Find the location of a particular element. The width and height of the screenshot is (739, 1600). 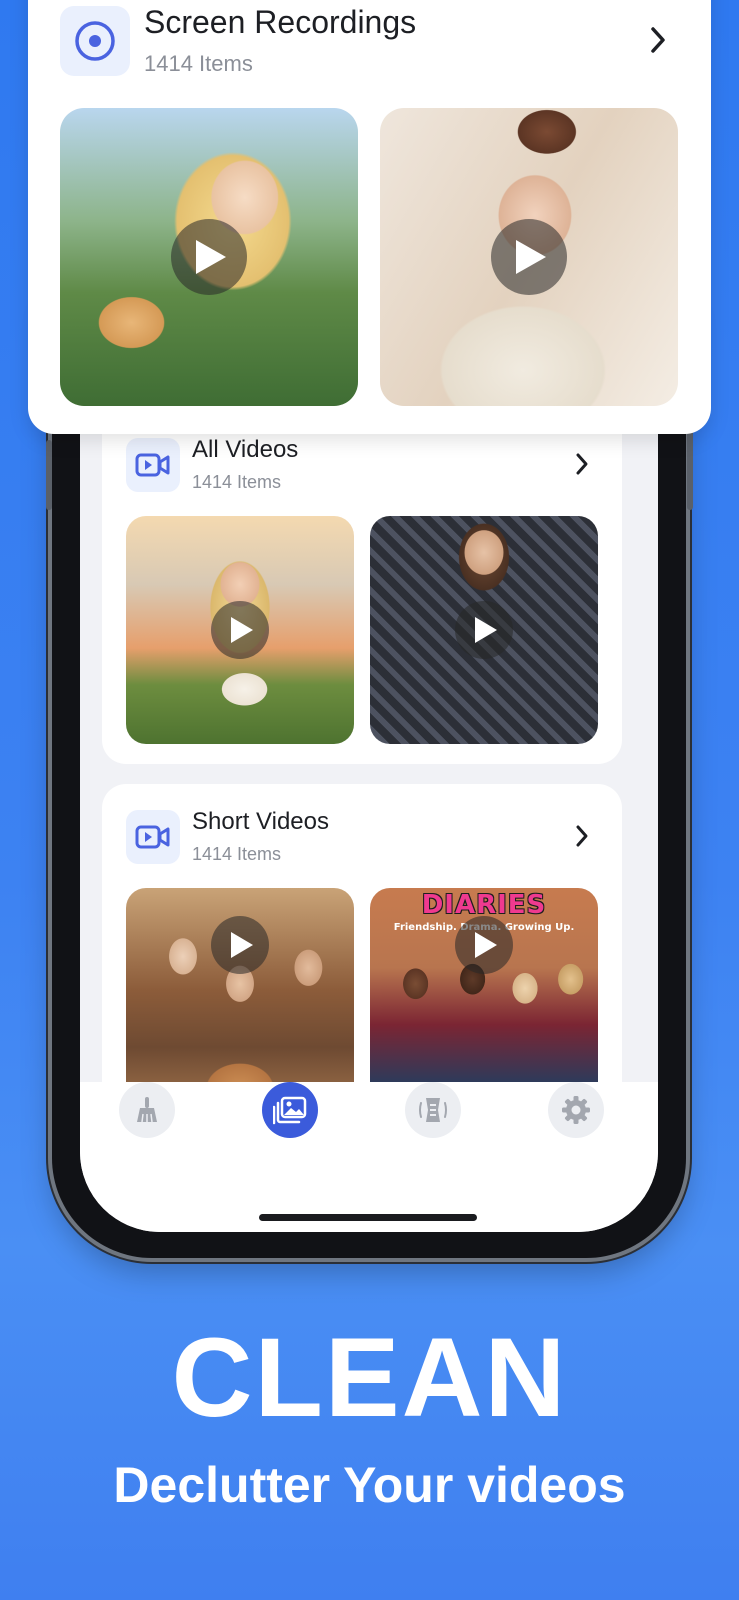

clean-tab is located at coordinates (147, 1110).